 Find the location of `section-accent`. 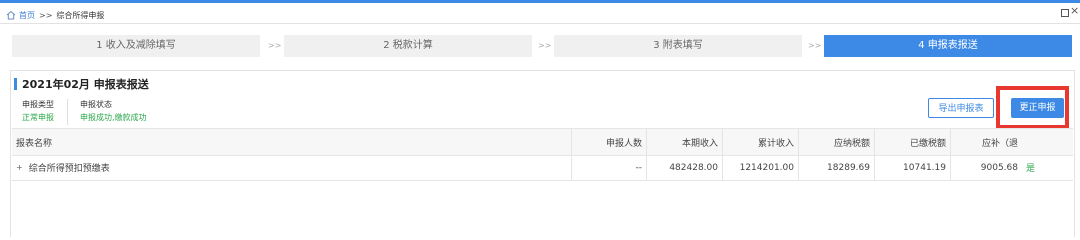

section-accent is located at coordinates (15, 84).